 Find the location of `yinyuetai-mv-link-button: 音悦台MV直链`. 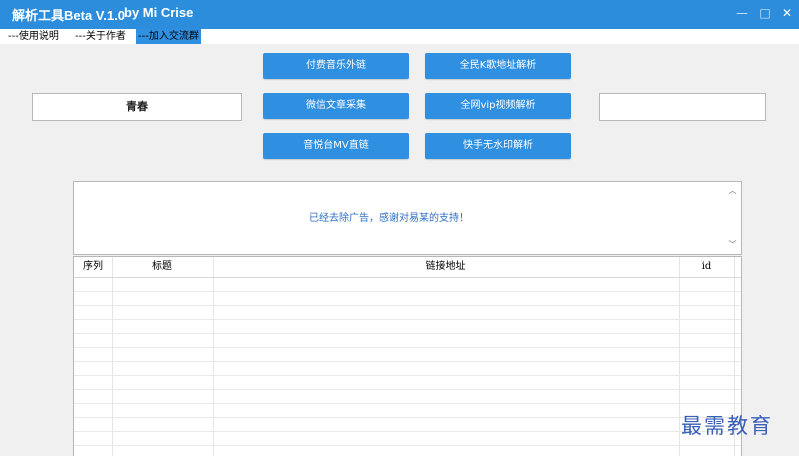

yinyuetai-mv-link-button: 音悦台MV直链 is located at coordinates (336, 146).